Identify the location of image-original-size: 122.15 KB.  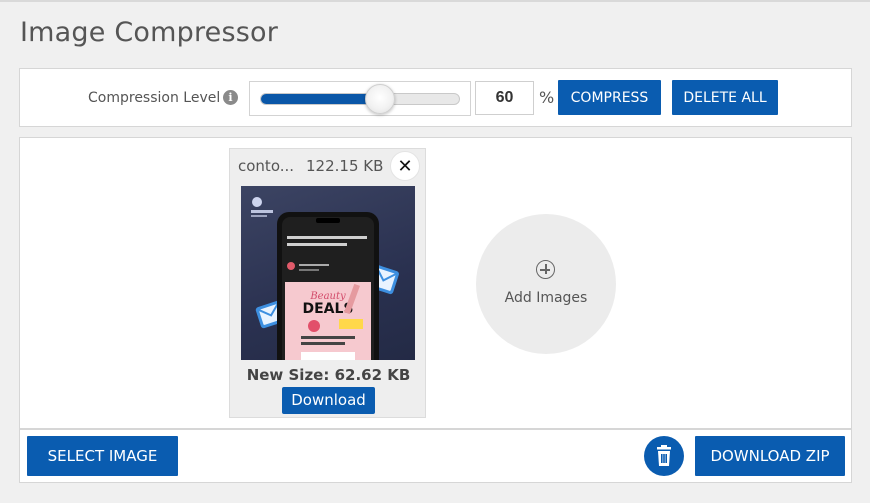
(345, 166).